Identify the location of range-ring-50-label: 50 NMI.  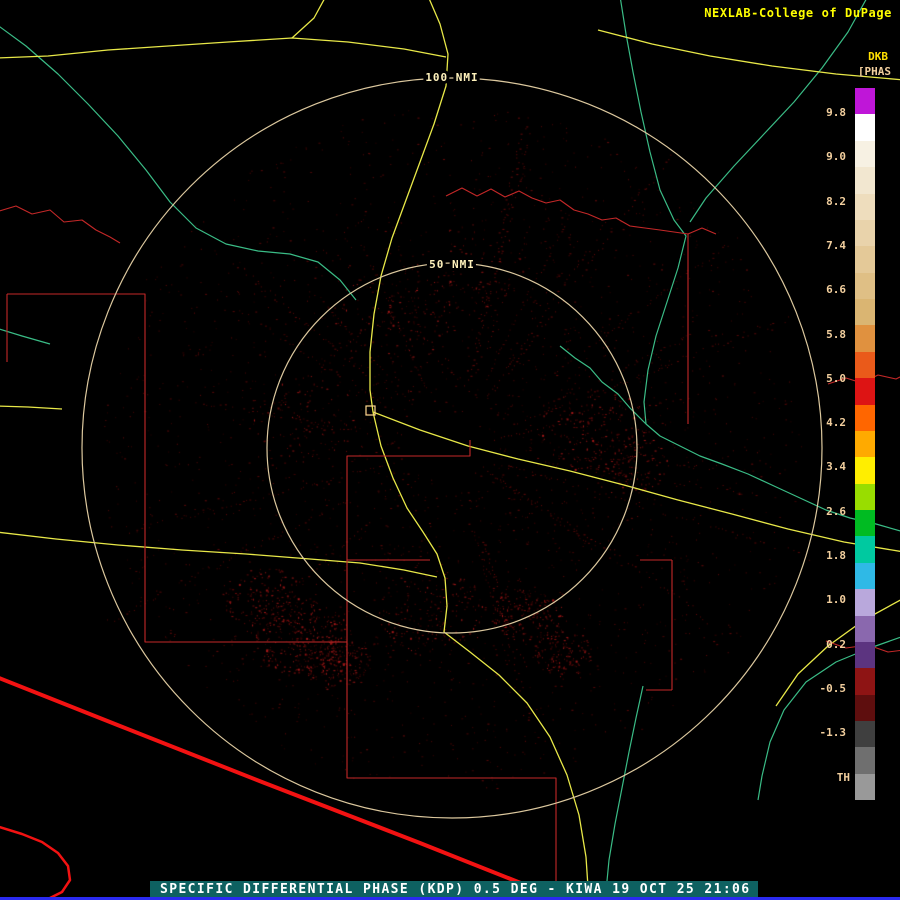
(452, 264).